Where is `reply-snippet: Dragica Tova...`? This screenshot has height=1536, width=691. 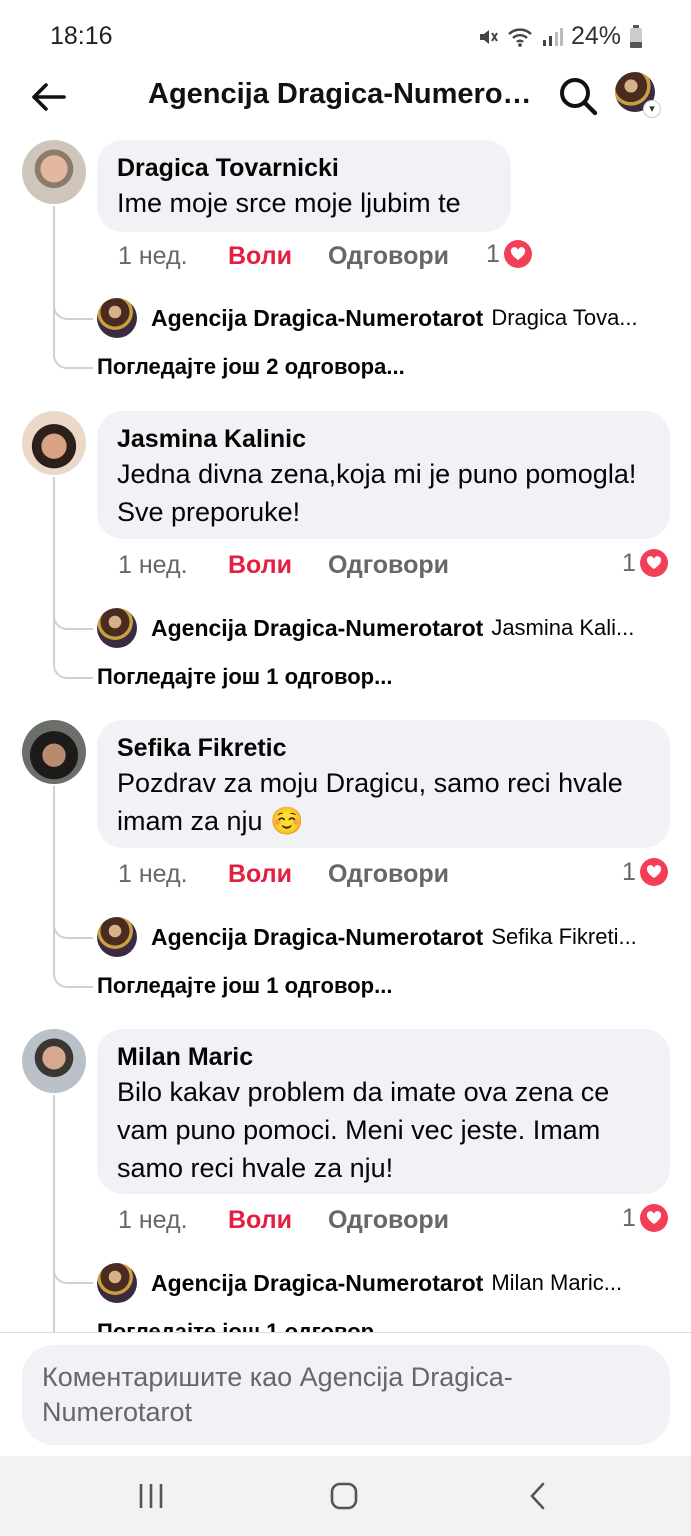
reply-snippet: Dragica Tova... is located at coordinates (564, 317).